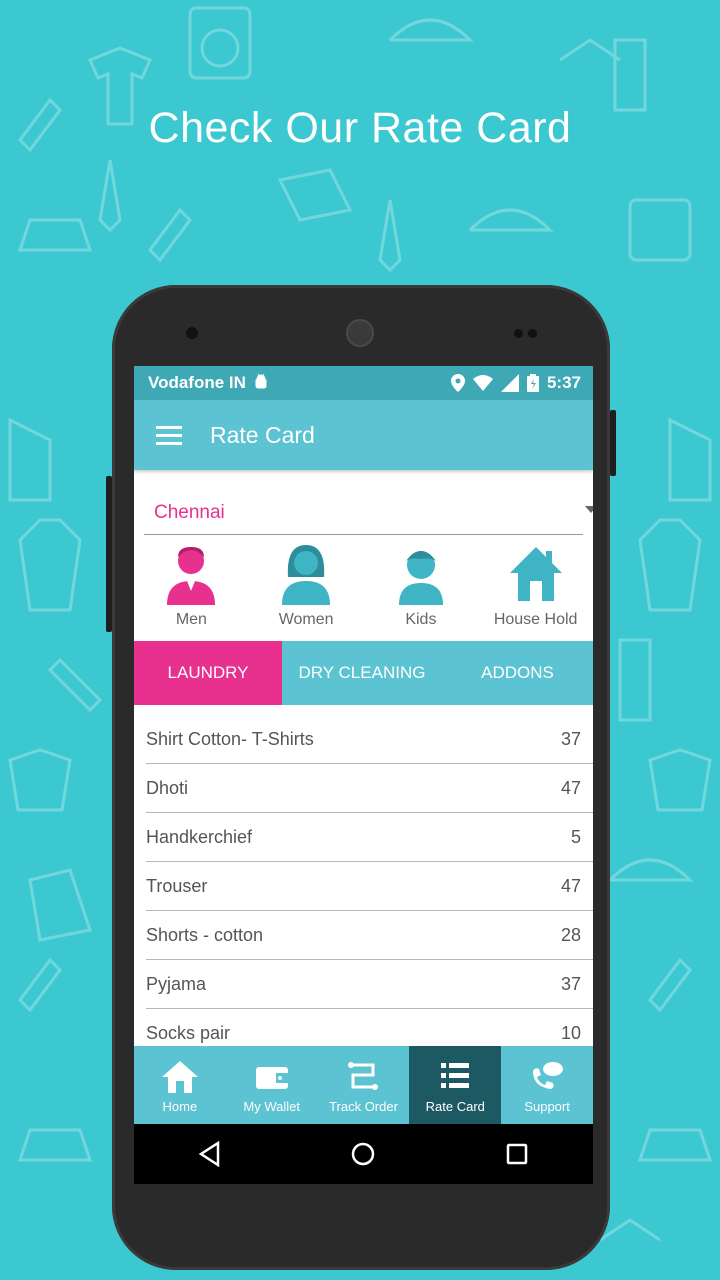 This screenshot has height=1280, width=720. I want to click on kid-icon, so click(420, 578).